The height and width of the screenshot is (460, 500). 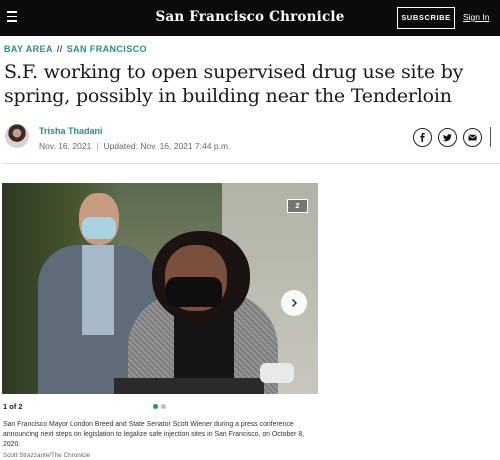 I want to click on email-share-button, so click(x=472, y=137).